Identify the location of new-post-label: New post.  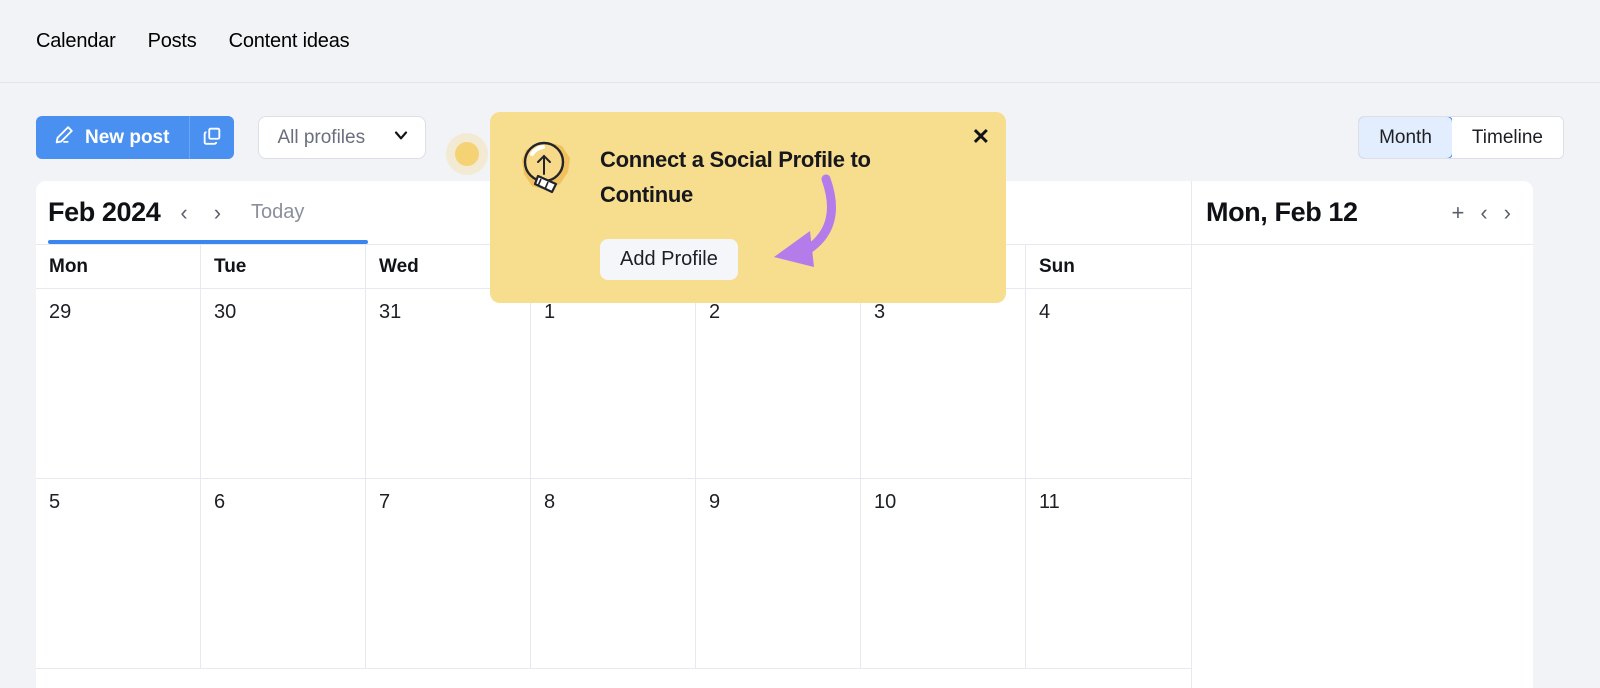
(127, 137).